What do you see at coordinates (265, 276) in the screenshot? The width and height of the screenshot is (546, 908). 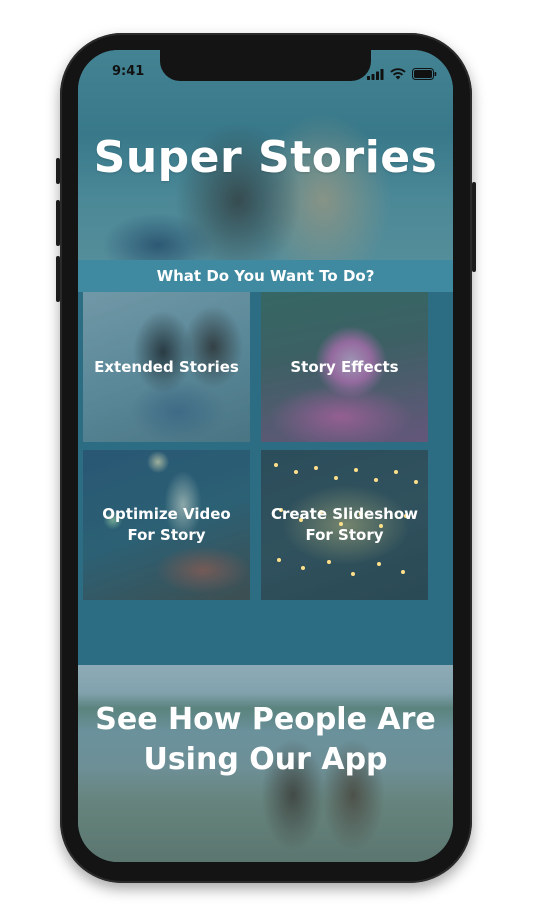 I see `section-heading: What Do You Want To Do?` at bounding box center [265, 276].